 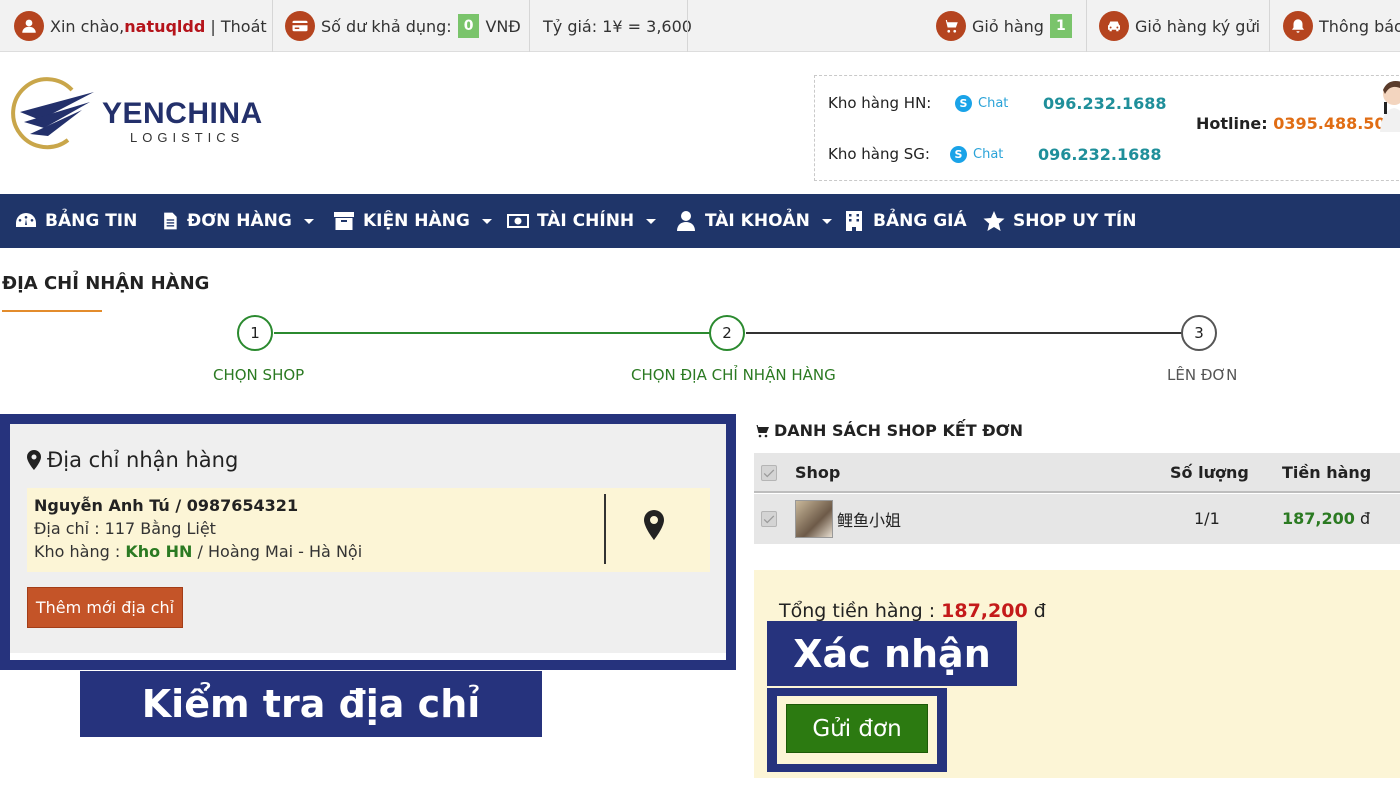 What do you see at coordinates (187, 137) in the screenshot?
I see `logo-subtext: LOGISTICS` at bounding box center [187, 137].